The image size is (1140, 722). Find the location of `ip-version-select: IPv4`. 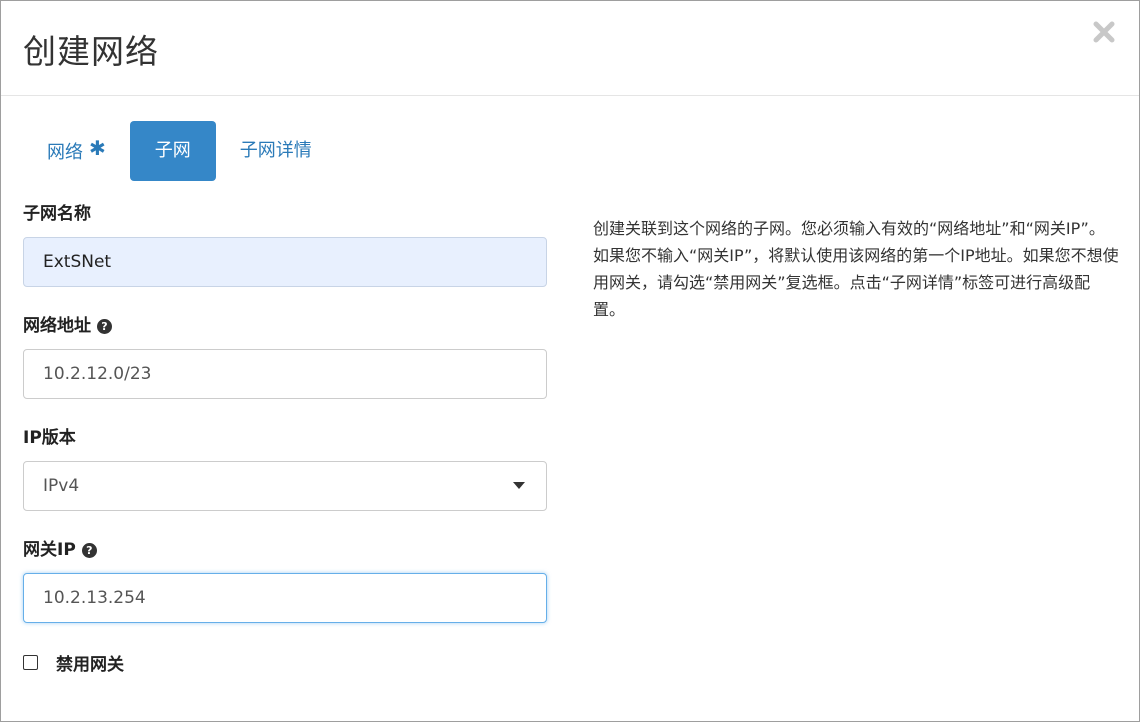

ip-version-select: IPv4 is located at coordinates (285, 486).